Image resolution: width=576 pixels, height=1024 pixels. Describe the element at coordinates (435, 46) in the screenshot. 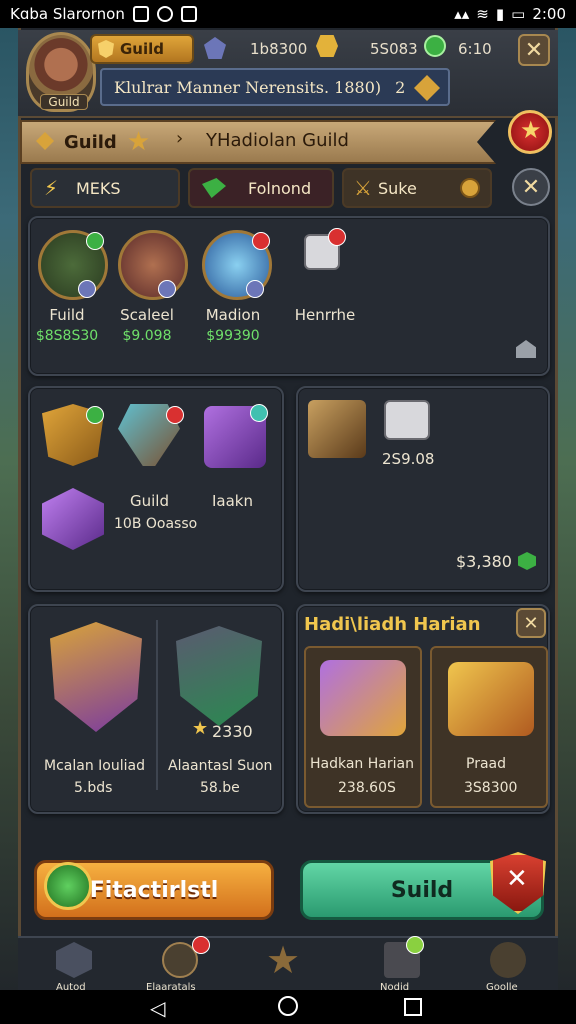

I see `emerald-icon` at that location.